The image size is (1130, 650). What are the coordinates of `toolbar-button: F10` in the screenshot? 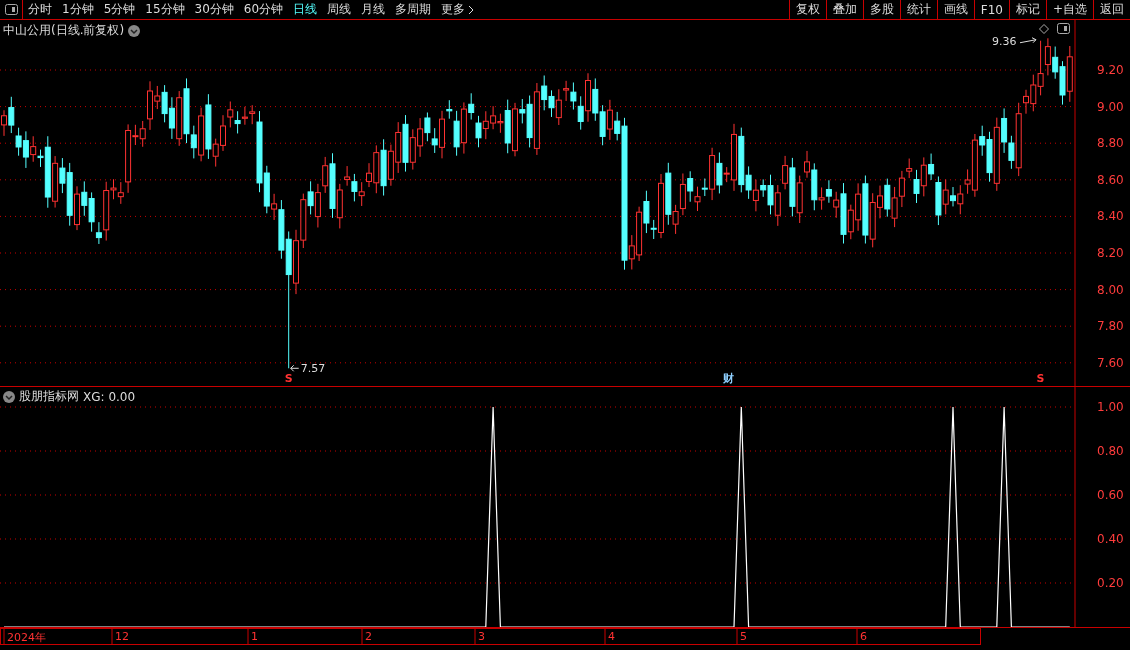 It's located at (991, 9).